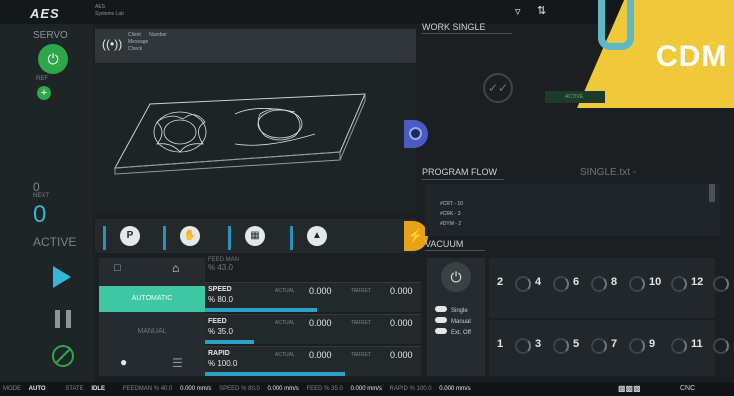 This screenshot has height=396, width=734. What do you see at coordinates (459, 311) in the screenshot?
I see `vacuum-mode-label: Single` at bounding box center [459, 311].